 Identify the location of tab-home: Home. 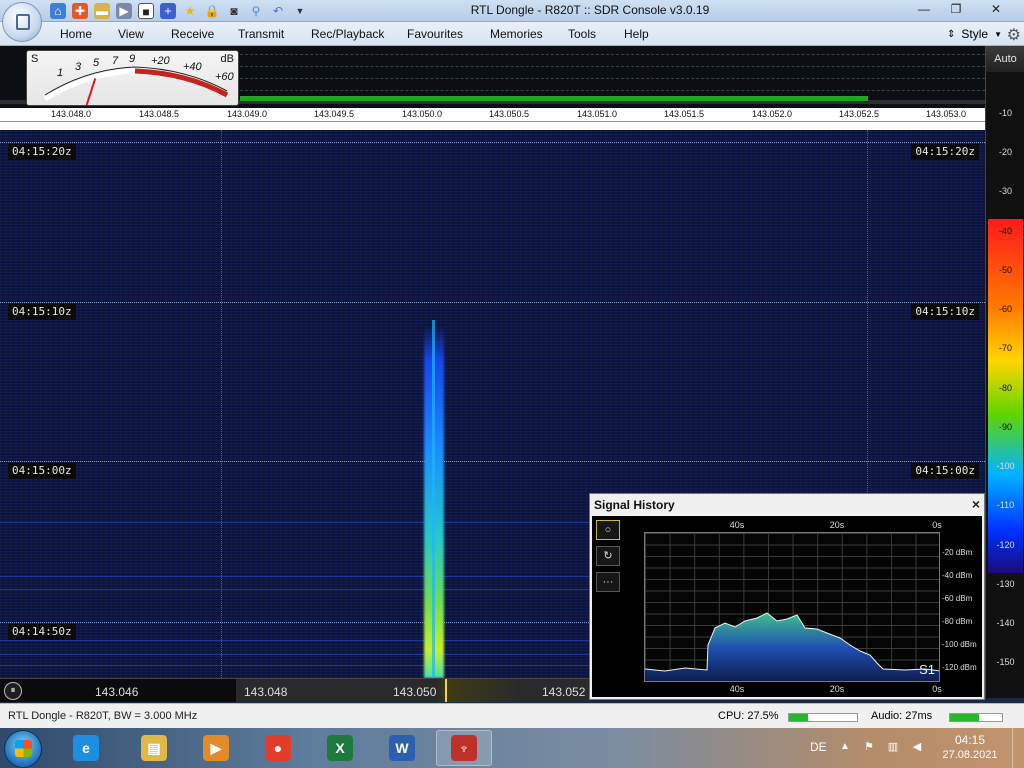
(76, 34).